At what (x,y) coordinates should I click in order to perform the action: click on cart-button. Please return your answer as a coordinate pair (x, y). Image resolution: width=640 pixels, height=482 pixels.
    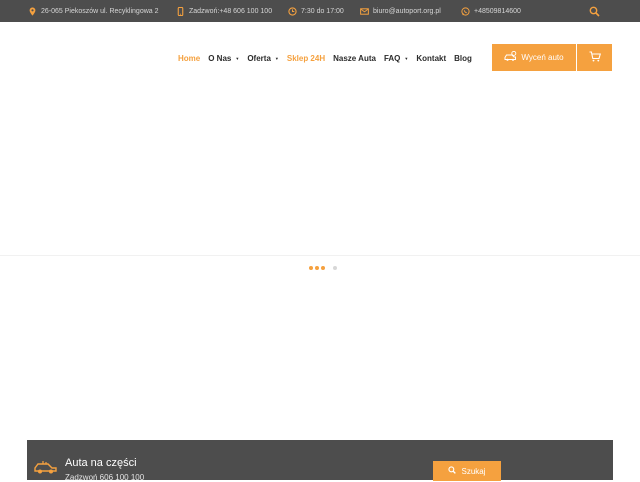
    Looking at the image, I should click on (594, 57).